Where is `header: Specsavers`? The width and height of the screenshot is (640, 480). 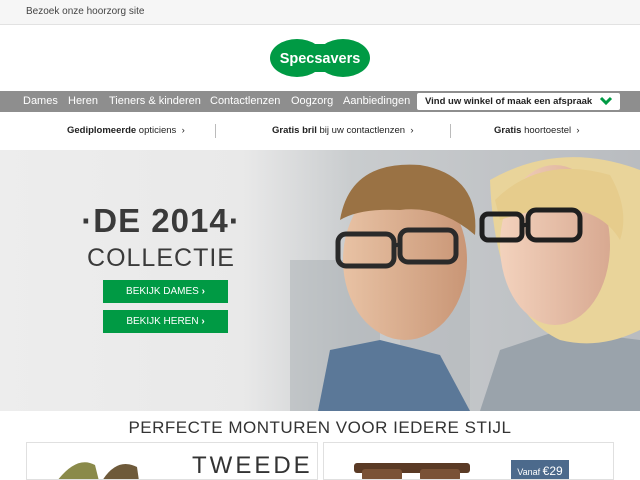
header: Specsavers is located at coordinates (320, 58).